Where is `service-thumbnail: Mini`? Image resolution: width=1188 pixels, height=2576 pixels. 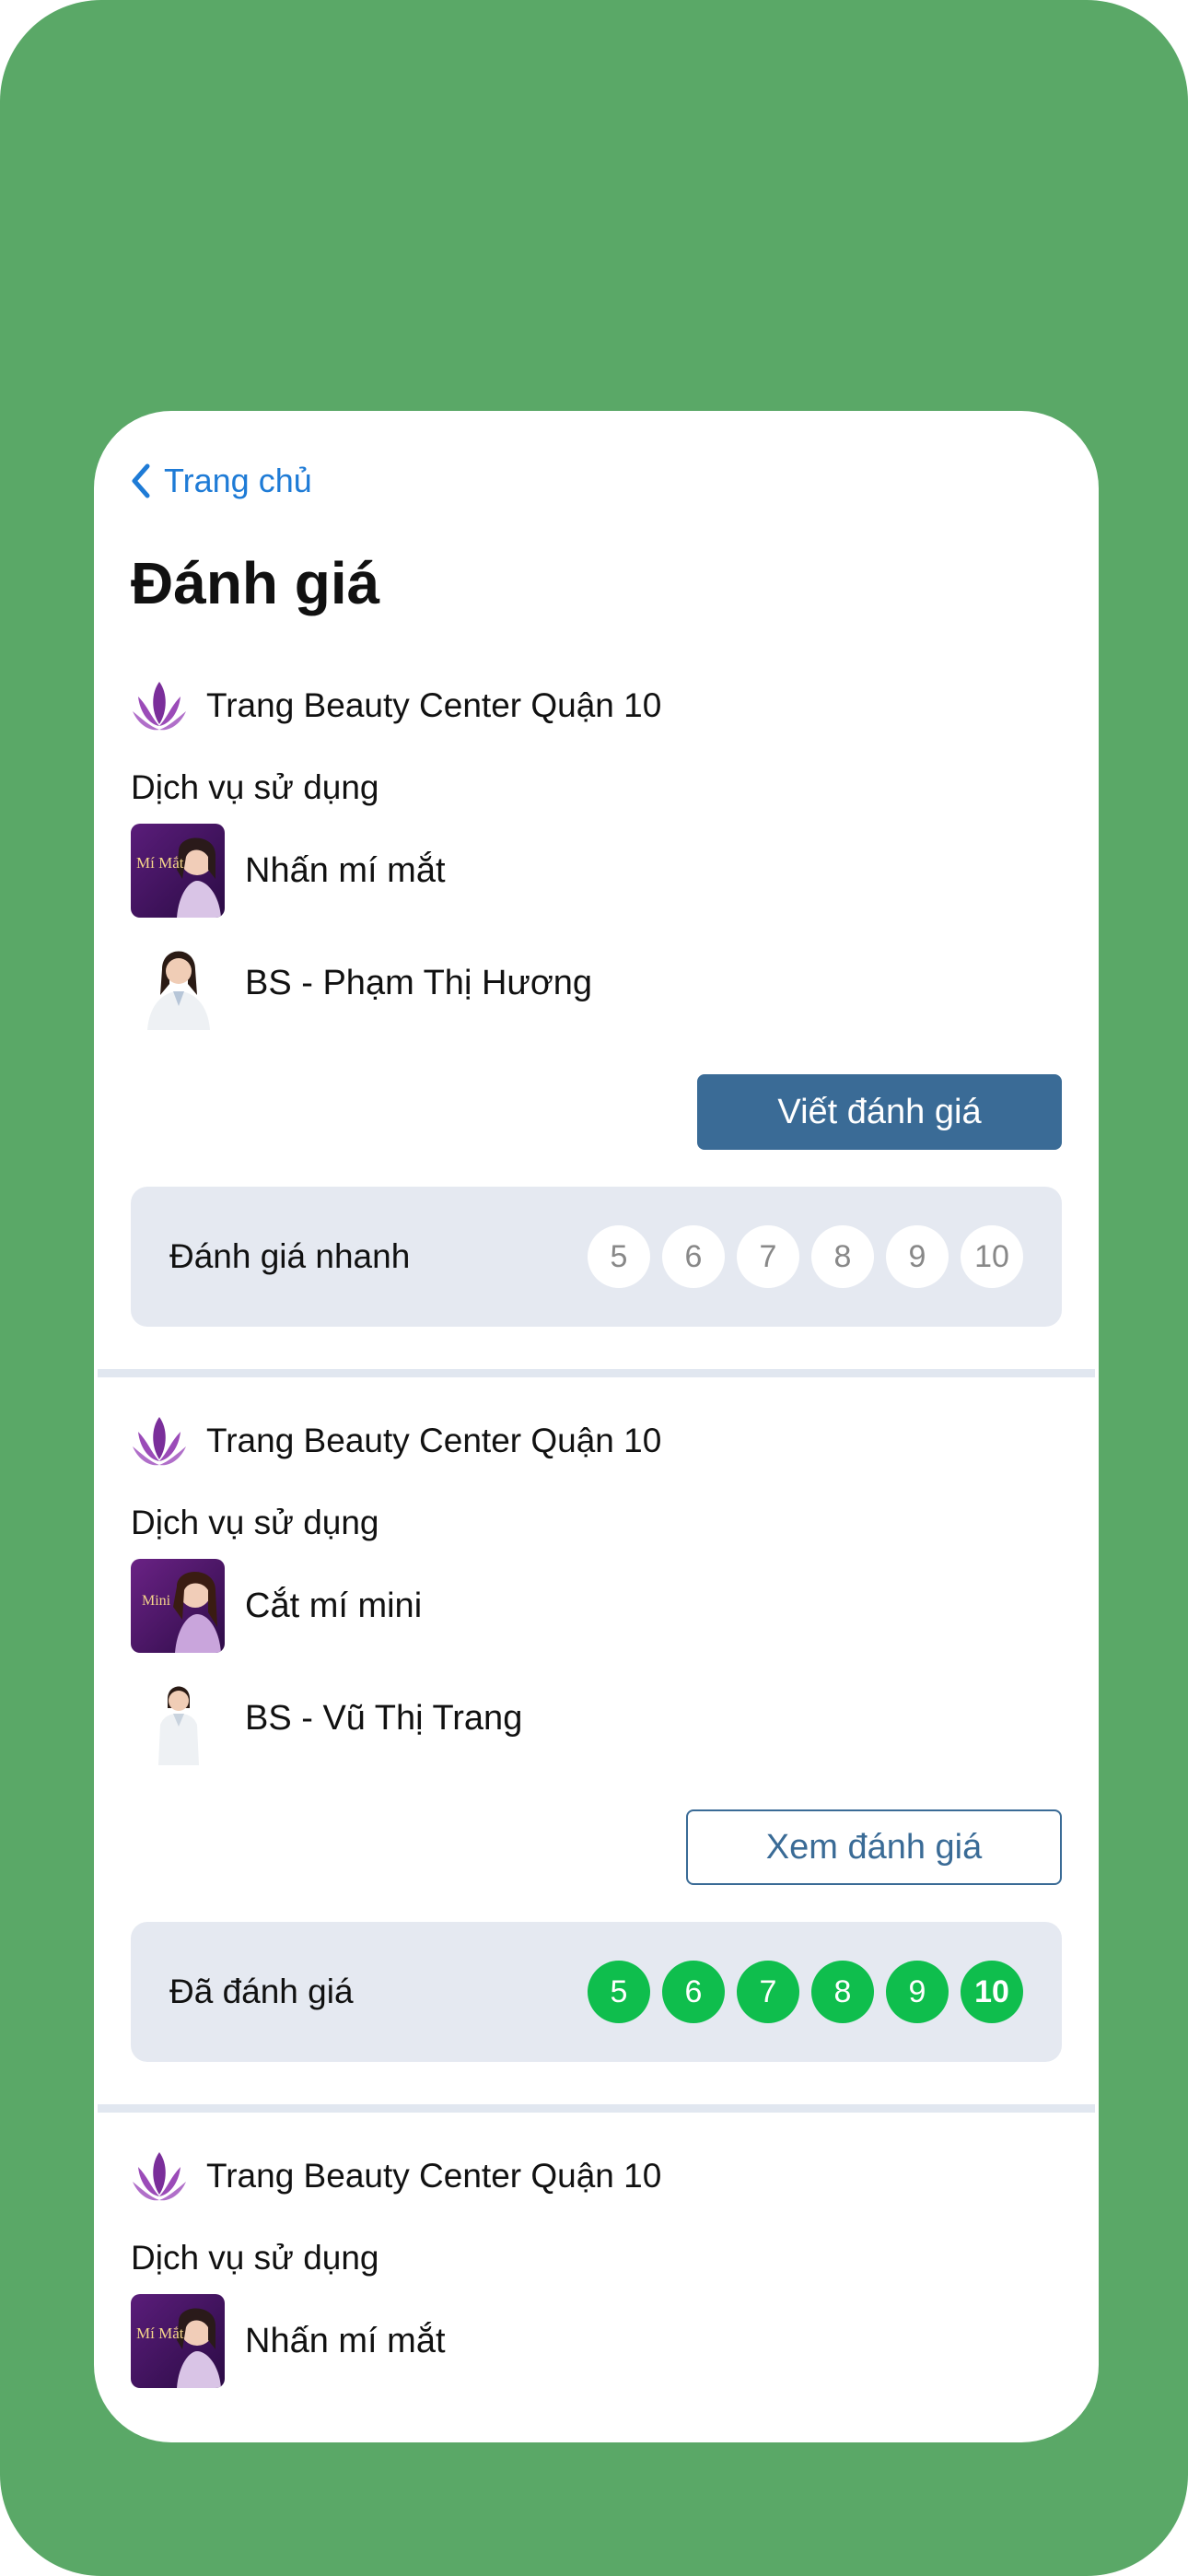 service-thumbnail: Mini is located at coordinates (178, 1606).